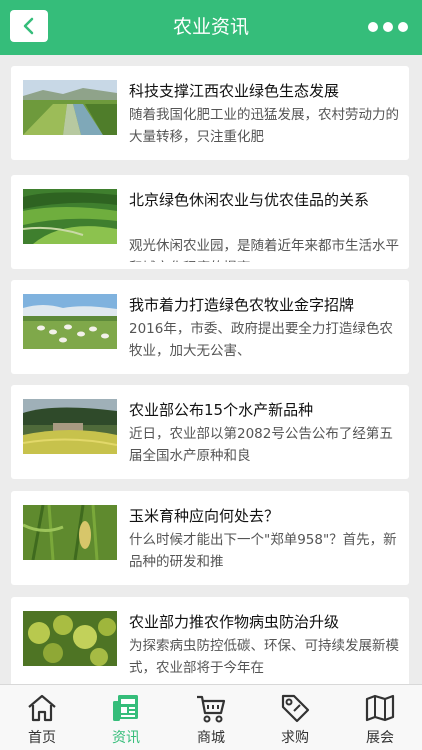 The image size is (422, 750). Describe the element at coordinates (388, 27) in the screenshot. I see `more-button` at that location.